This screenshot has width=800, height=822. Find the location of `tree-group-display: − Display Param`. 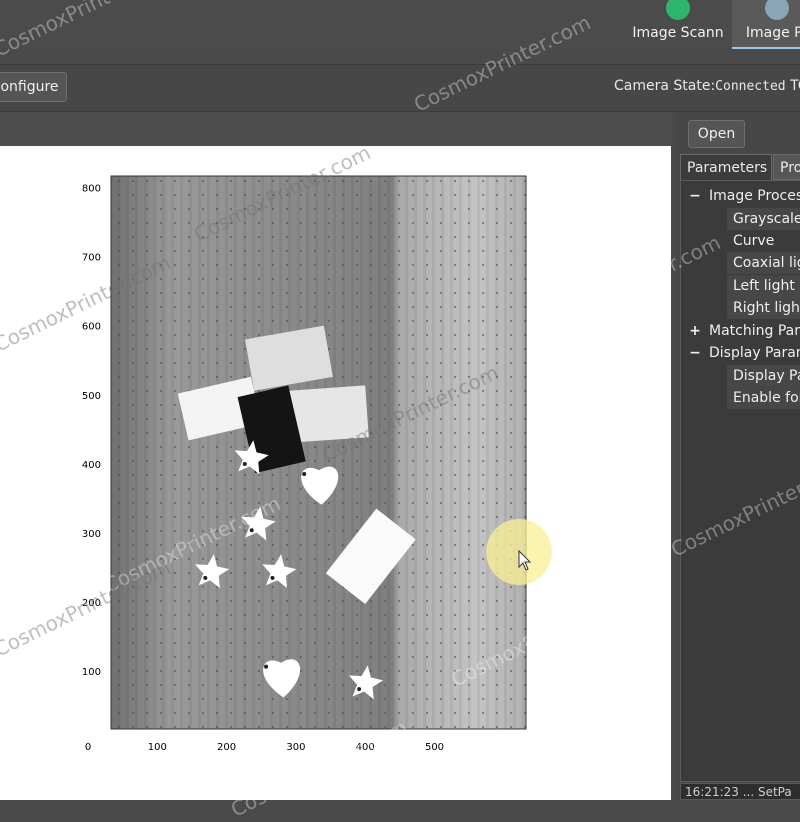

tree-group-display: − Display Param is located at coordinates (743, 353).